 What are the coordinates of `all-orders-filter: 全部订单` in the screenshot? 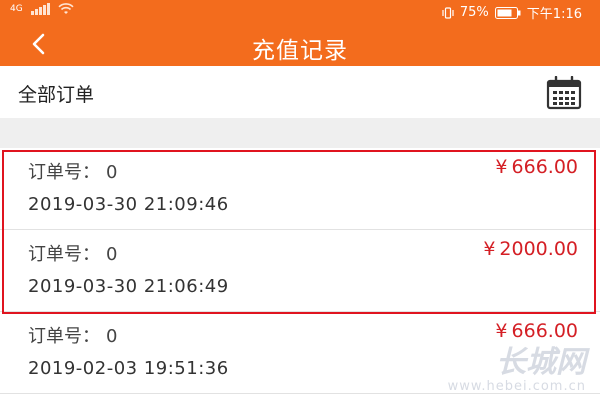 It's located at (56, 93).